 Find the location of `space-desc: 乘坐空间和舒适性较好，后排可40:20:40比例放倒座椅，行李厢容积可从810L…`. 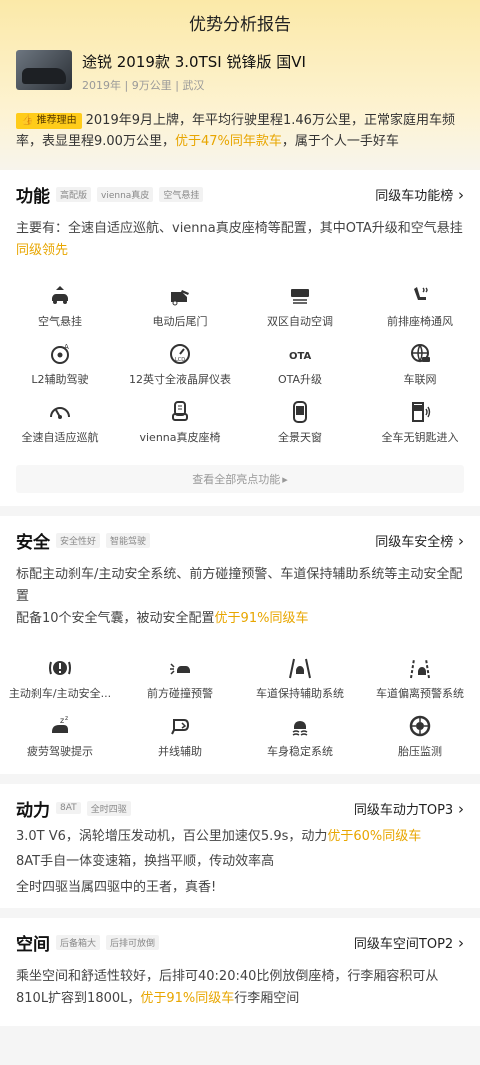

space-desc: 乘坐空间和舒适性较好，后排可40:20:40比例放倒座椅，行李厢容积可从810L… is located at coordinates (227, 987).